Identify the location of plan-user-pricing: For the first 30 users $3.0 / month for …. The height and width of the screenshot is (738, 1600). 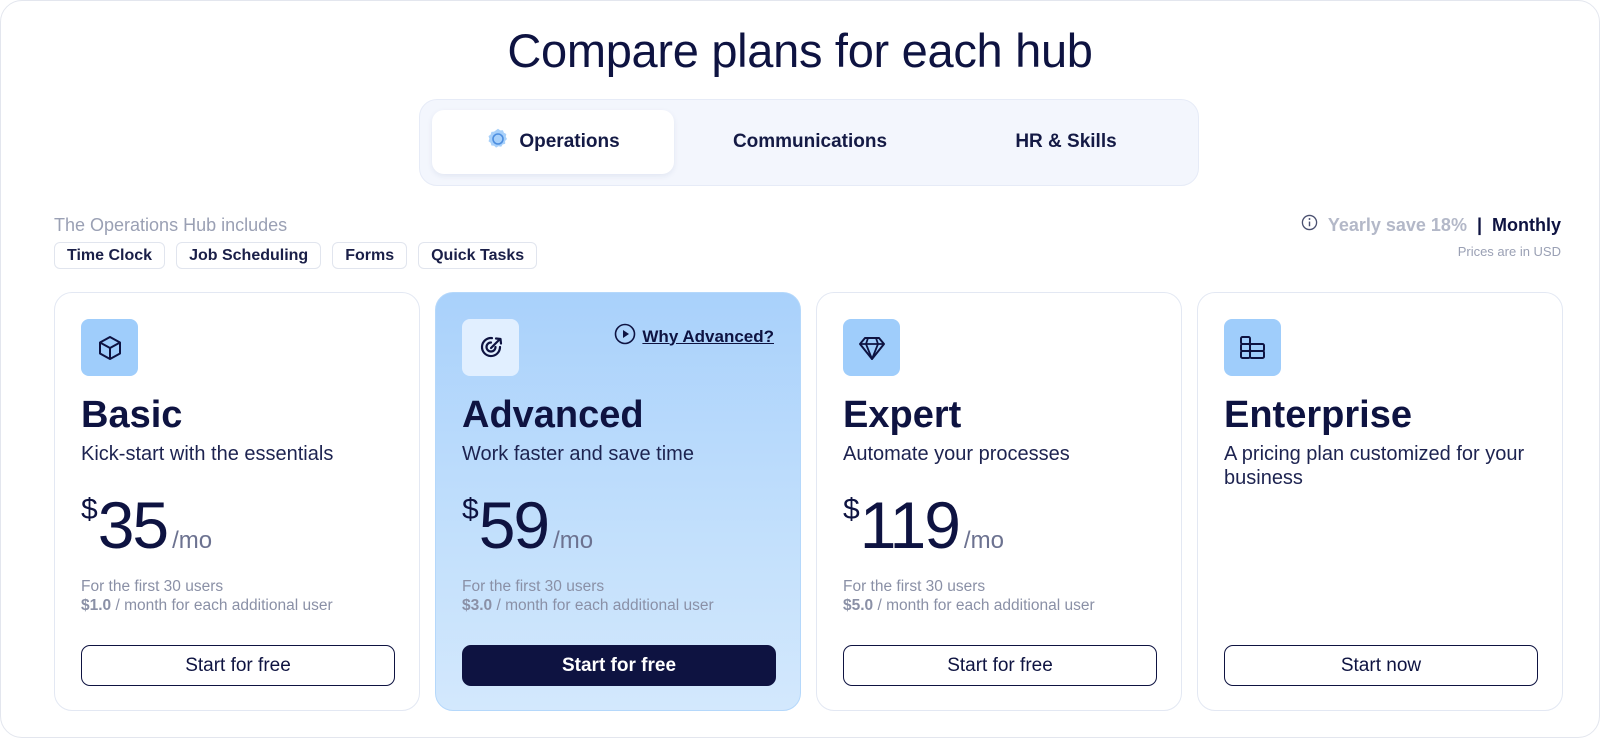
(588, 596).